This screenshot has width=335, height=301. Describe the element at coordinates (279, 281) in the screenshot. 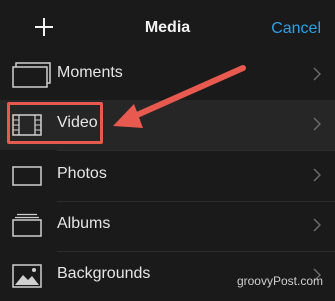

I see `watermark: groovyPost.com` at that location.